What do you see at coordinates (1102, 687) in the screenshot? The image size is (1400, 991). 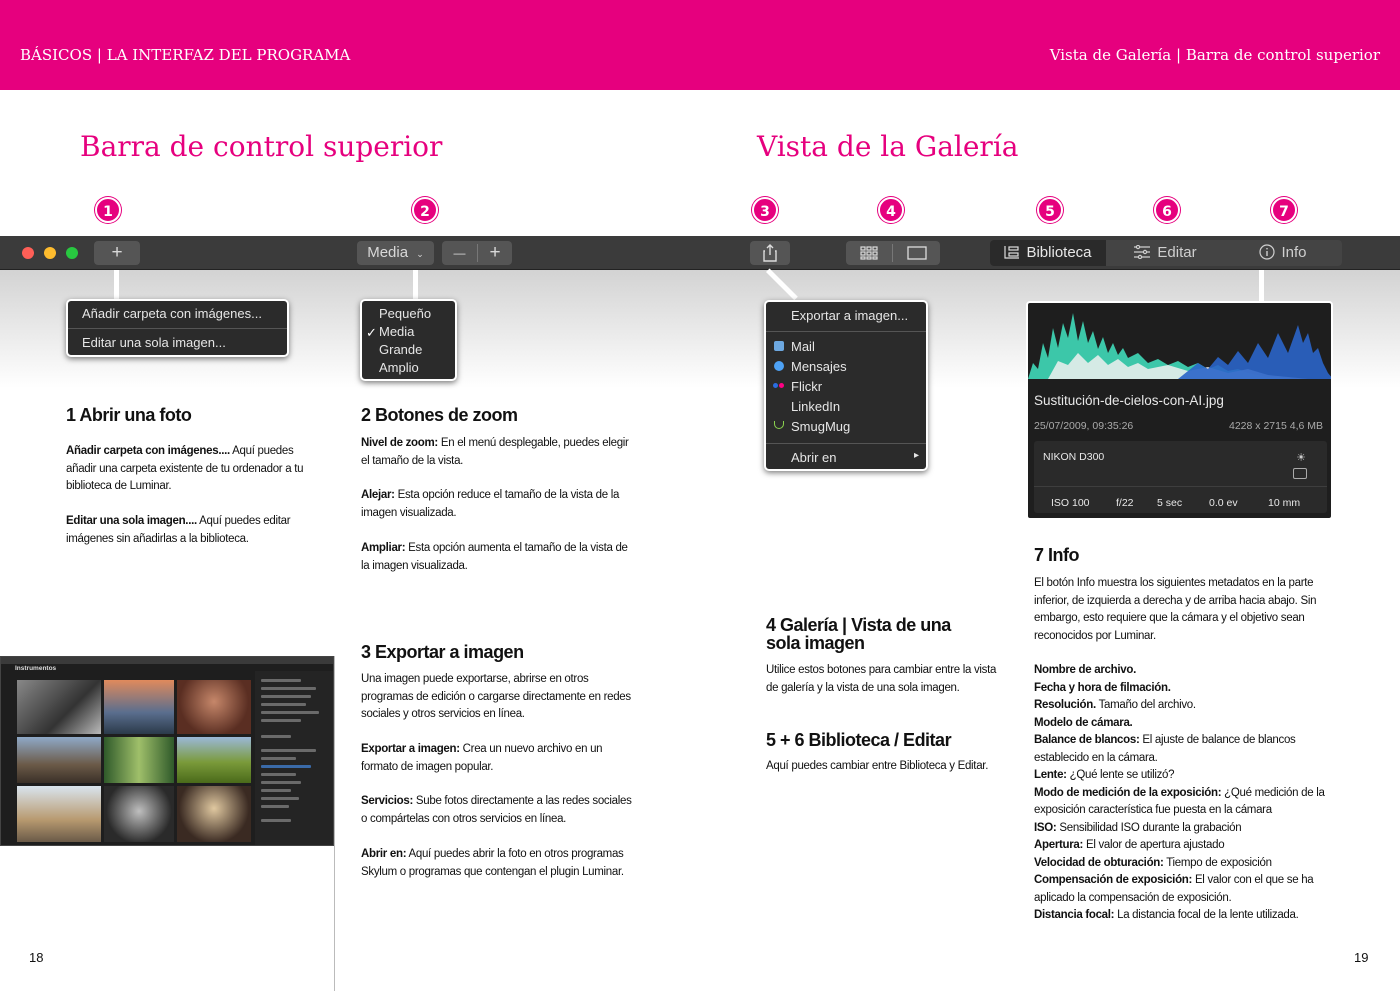 I see `list-item-bold: Fecha y hora de filmación.` at bounding box center [1102, 687].